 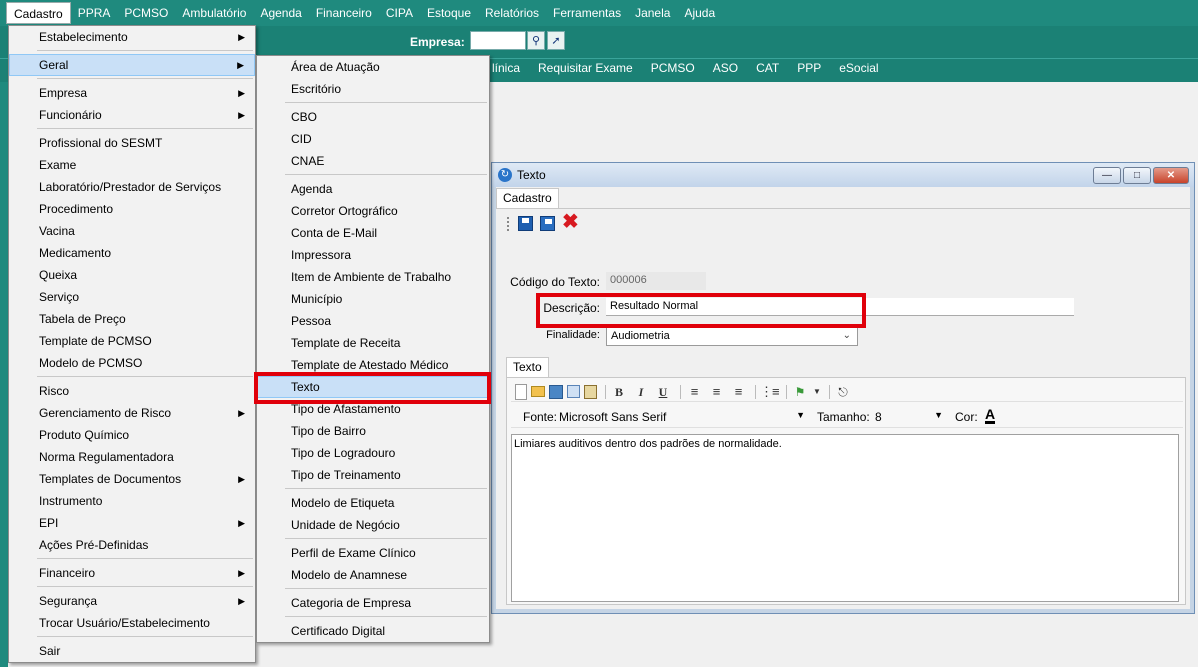 What do you see at coordinates (683, 417) in the screenshot?
I see `fonte-select: Microsoft Sans Serif ▼` at bounding box center [683, 417].